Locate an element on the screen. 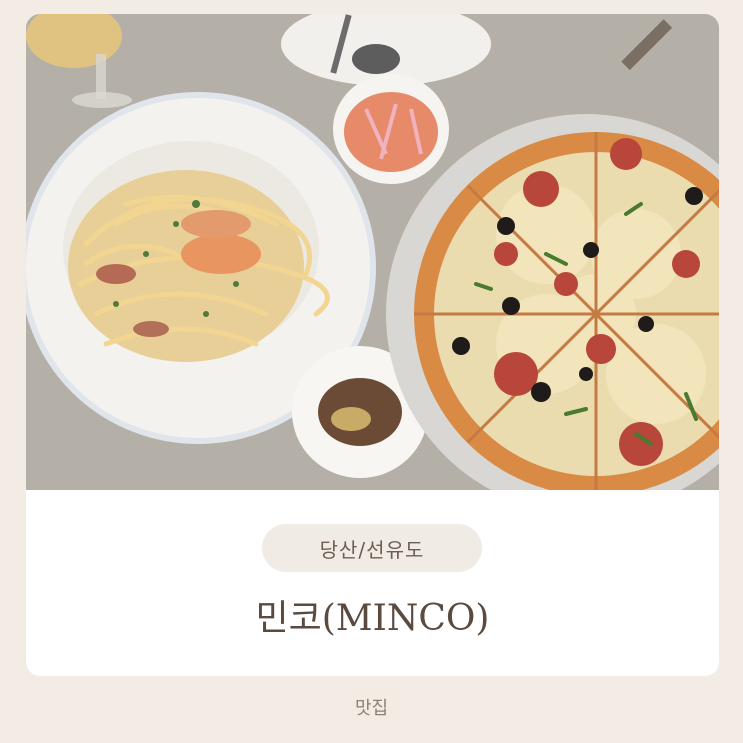 Image resolution: width=743 pixels, height=743 pixels. location-tag-label: 당산/선유도 is located at coordinates (372, 549).